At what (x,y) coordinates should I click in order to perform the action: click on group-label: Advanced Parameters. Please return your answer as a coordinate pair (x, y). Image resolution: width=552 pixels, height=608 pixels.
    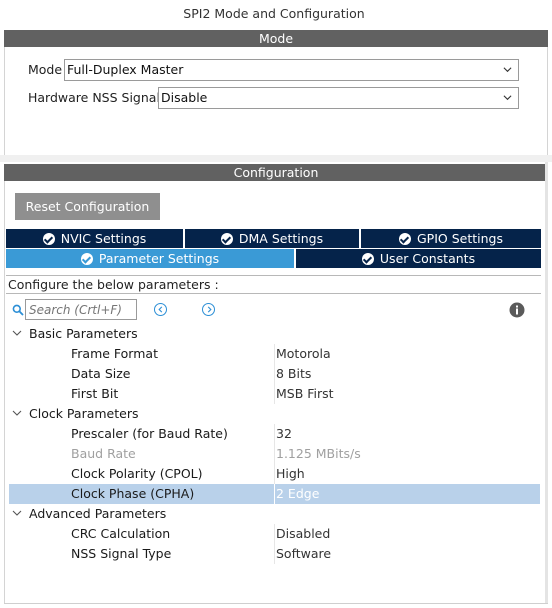
    Looking at the image, I should click on (98, 513).